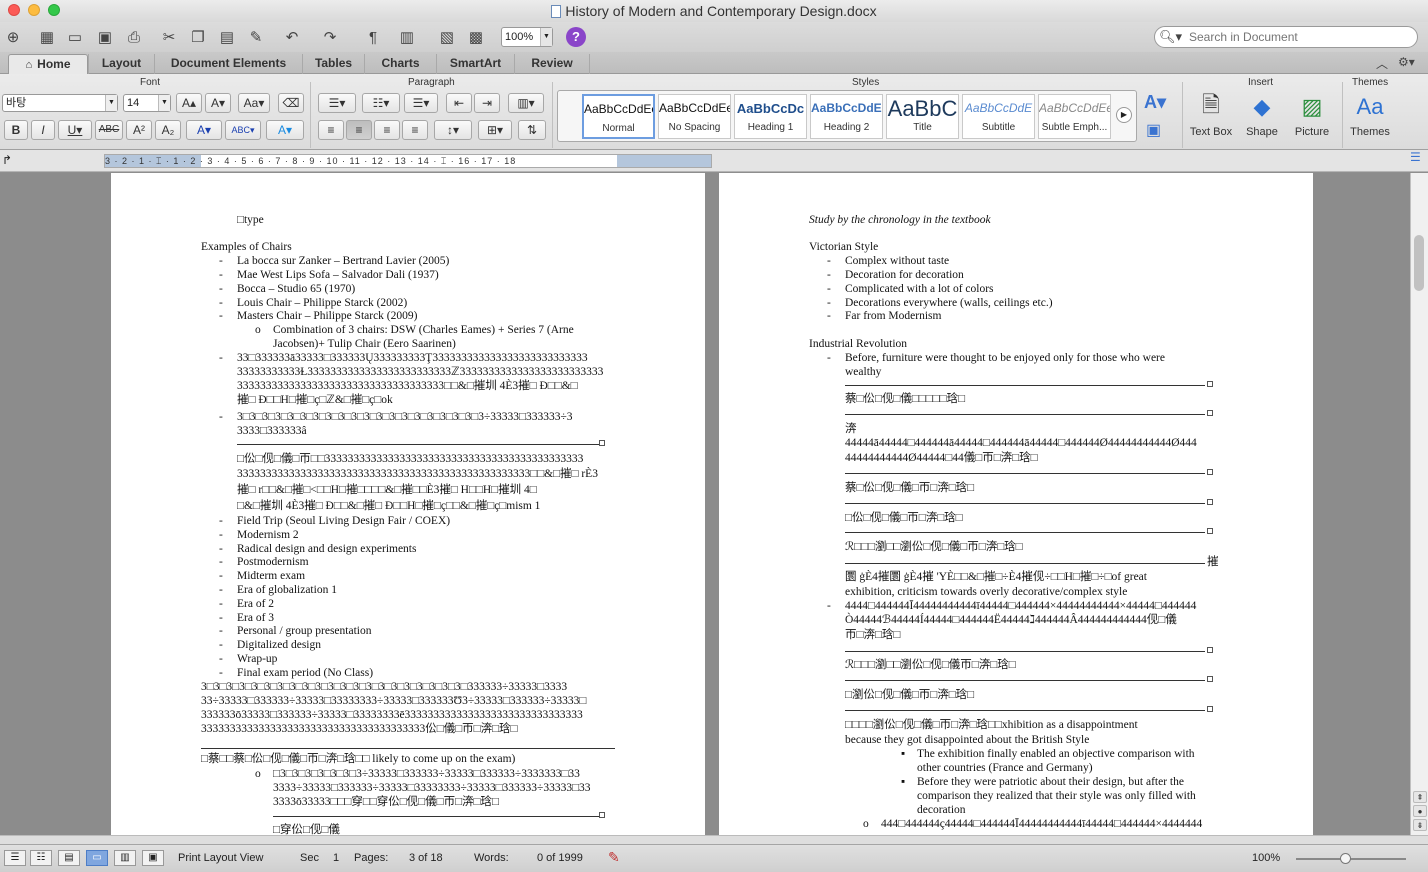 The width and height of the screenshot is (1428, 872). Describe the element at coordinates (256, 37) in the screenshot. I see `format-painter-icon: ✎` at that location.